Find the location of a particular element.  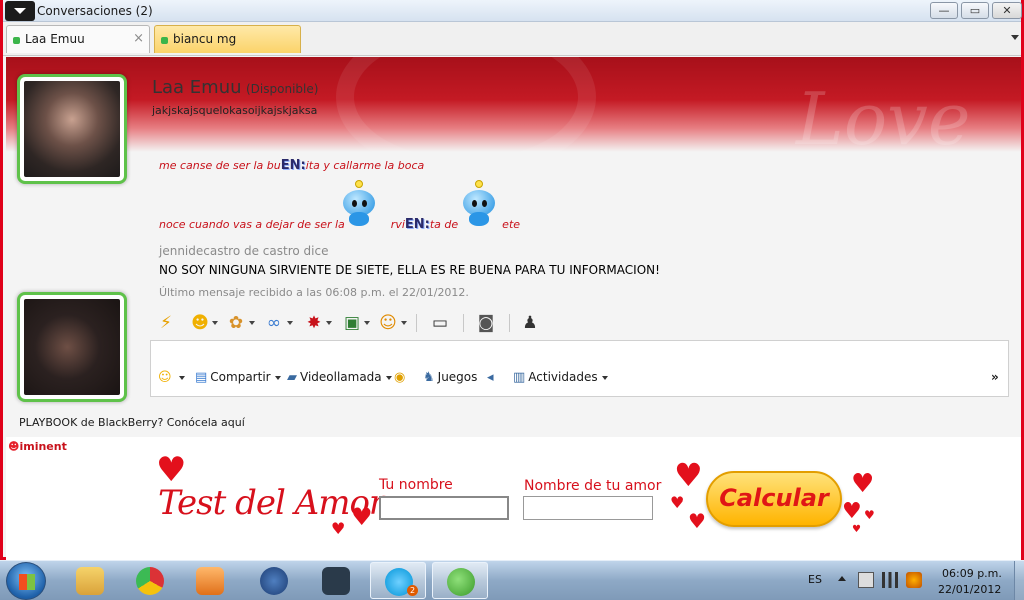

share-icon: ▤ is located at coordinates (201, 377).